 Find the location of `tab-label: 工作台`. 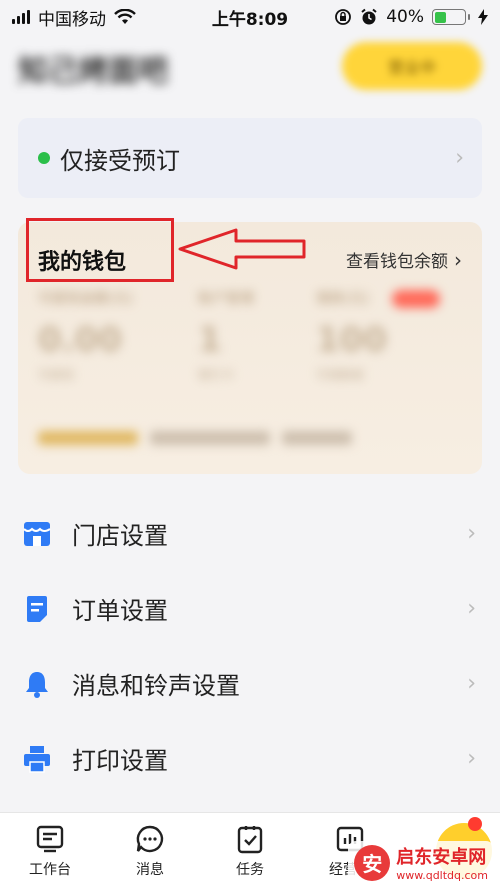

tab-label: 工作台 is located at coordinates (50, 870).